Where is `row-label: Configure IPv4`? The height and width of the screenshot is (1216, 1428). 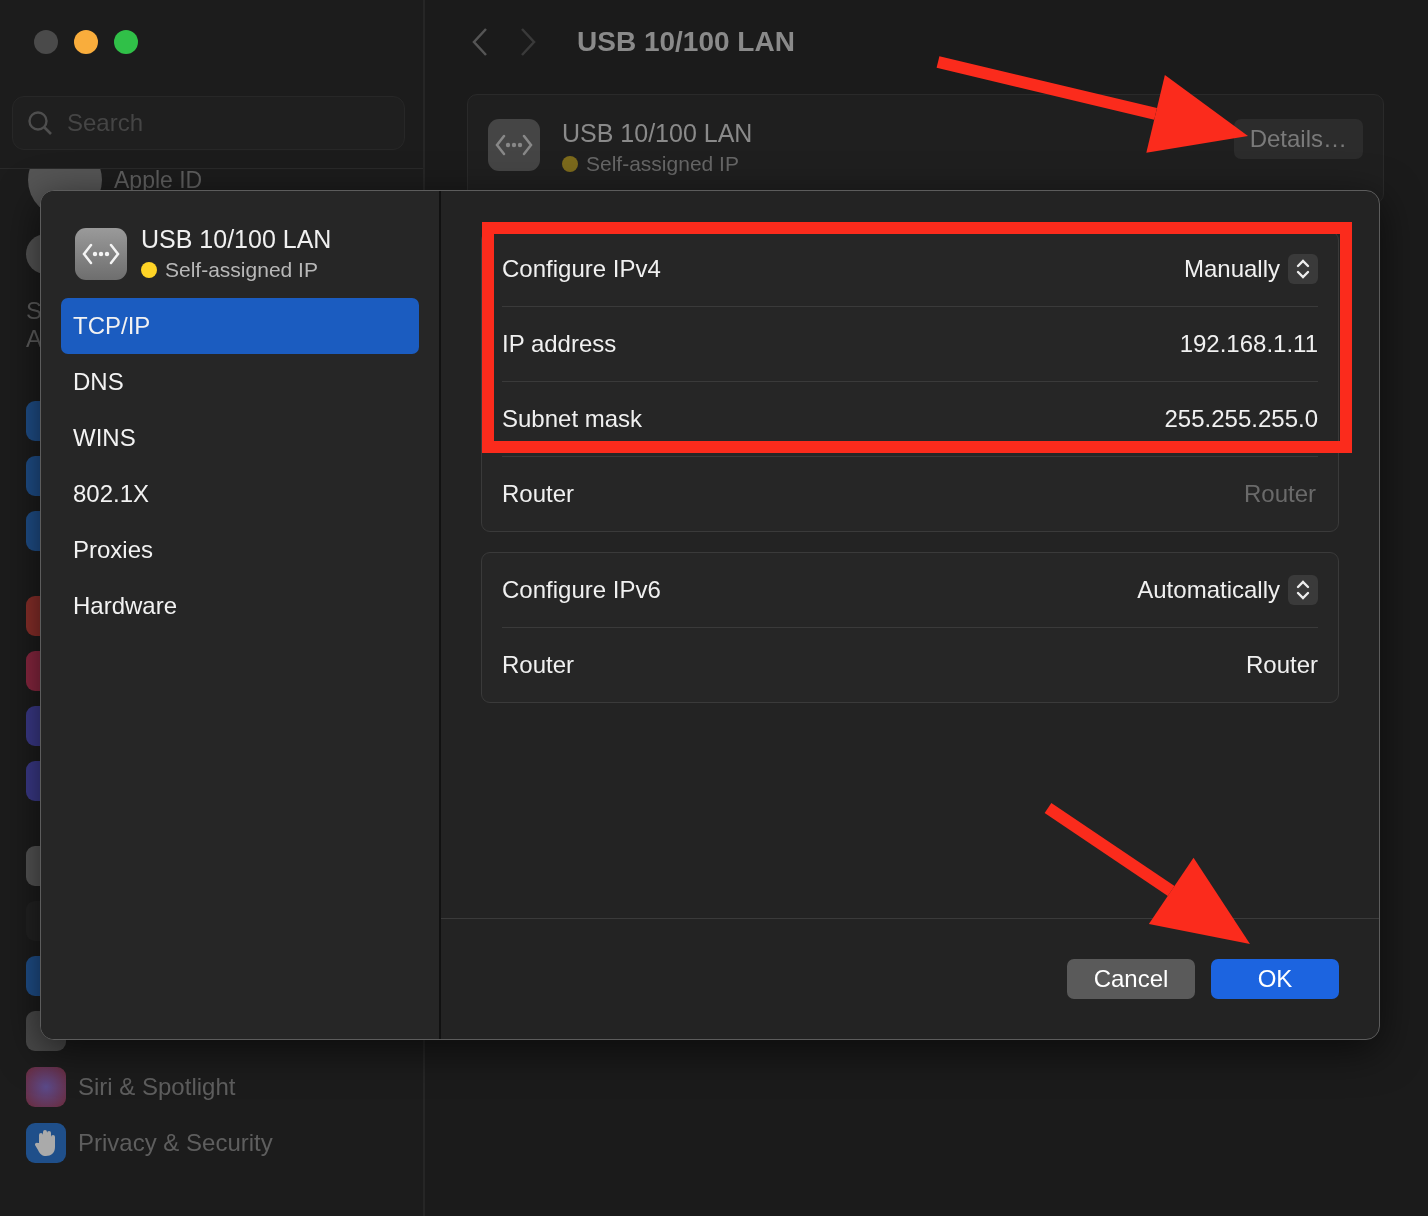
row-label: Configure IPv4 is located at coordinates (581, 269).